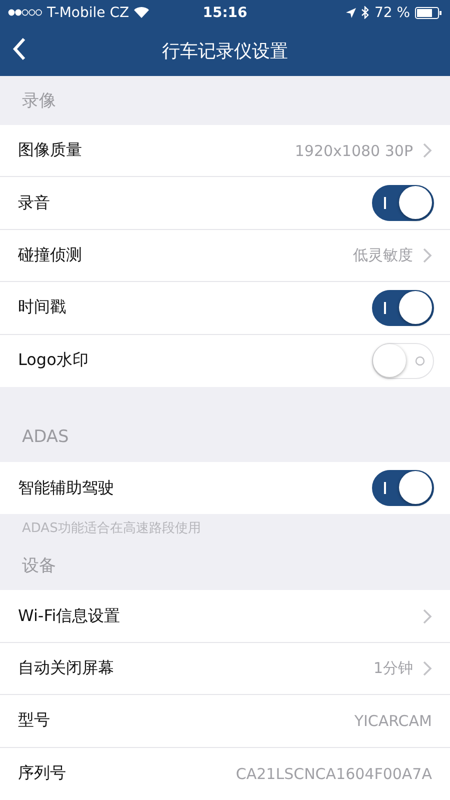 The height and width of the screenshot is (800, 450). I want to click on off-mark-icon, so click(420, 361).